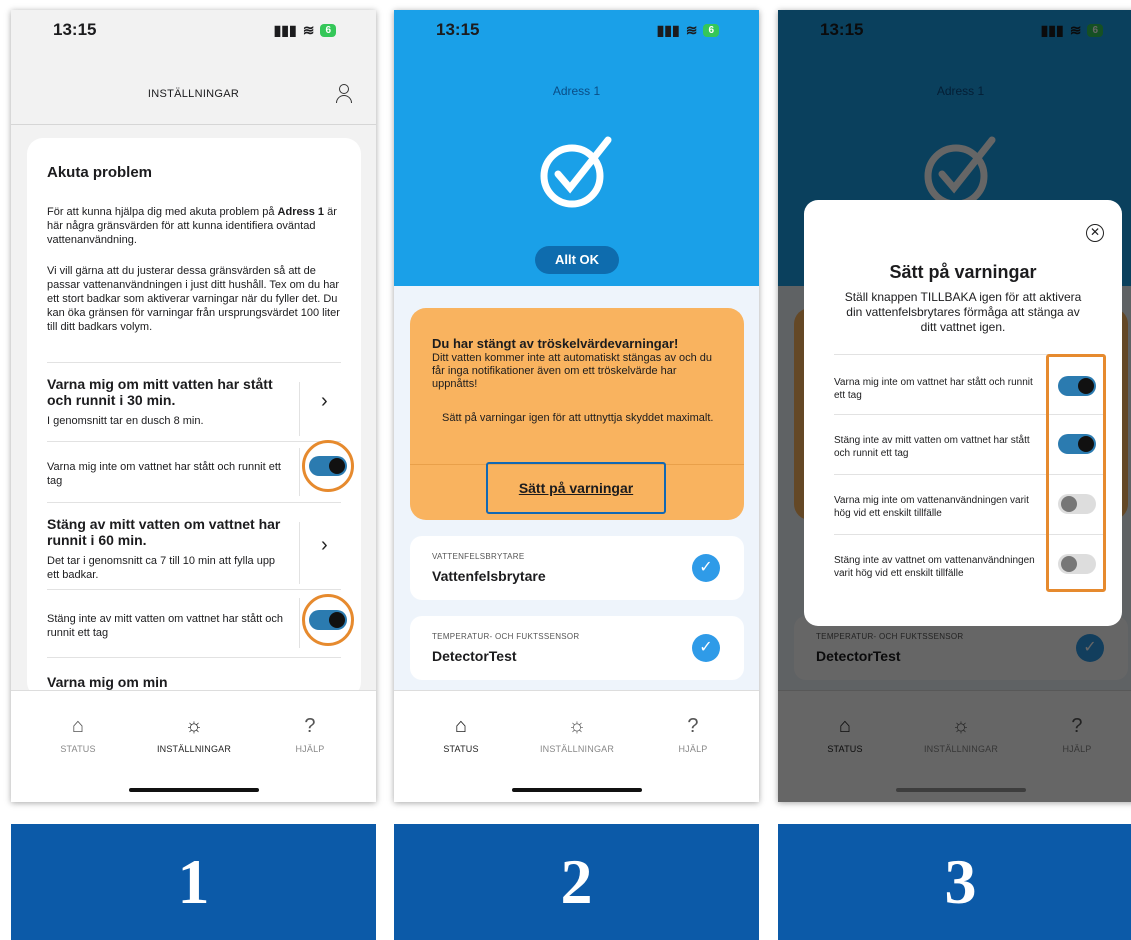  What do you see at coordinates (578, 170) in the screenshot?
I see `drop-check-icon` at bounding box center [578, 170].